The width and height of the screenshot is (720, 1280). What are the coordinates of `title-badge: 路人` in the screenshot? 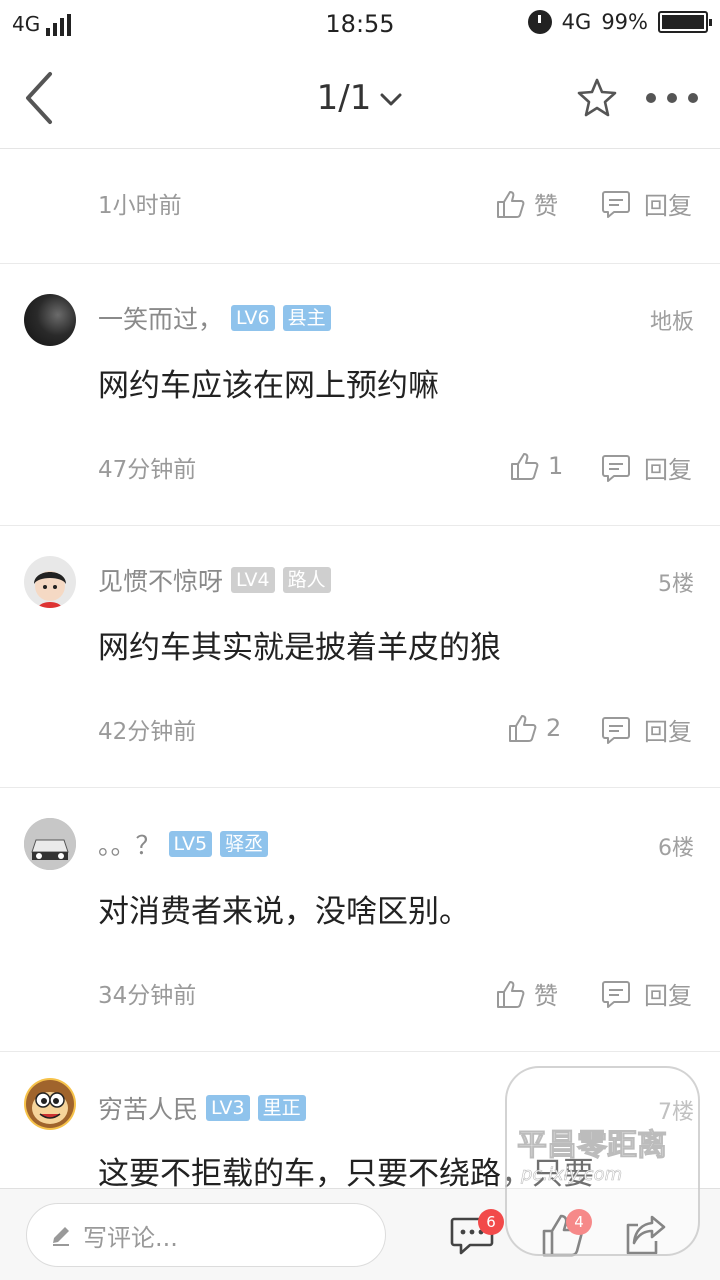 It's located at (306, 580).